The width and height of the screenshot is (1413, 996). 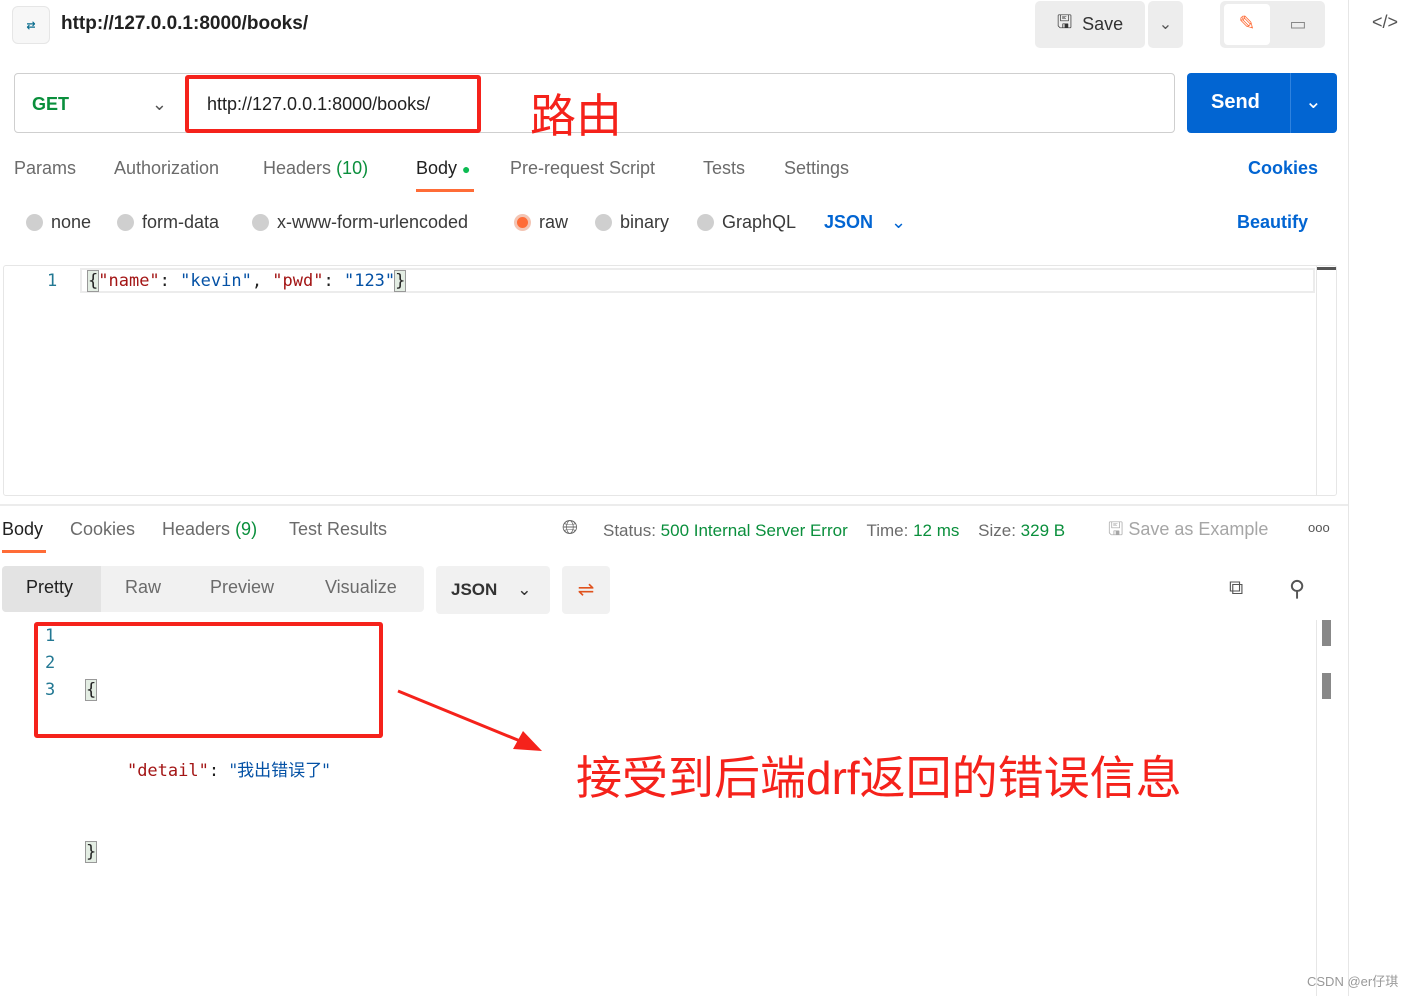 What do you see at coordinates (586, 590) in the screenshot?
I see `wrap-lines-icon: ⇌` at bounding box center [586, 590].